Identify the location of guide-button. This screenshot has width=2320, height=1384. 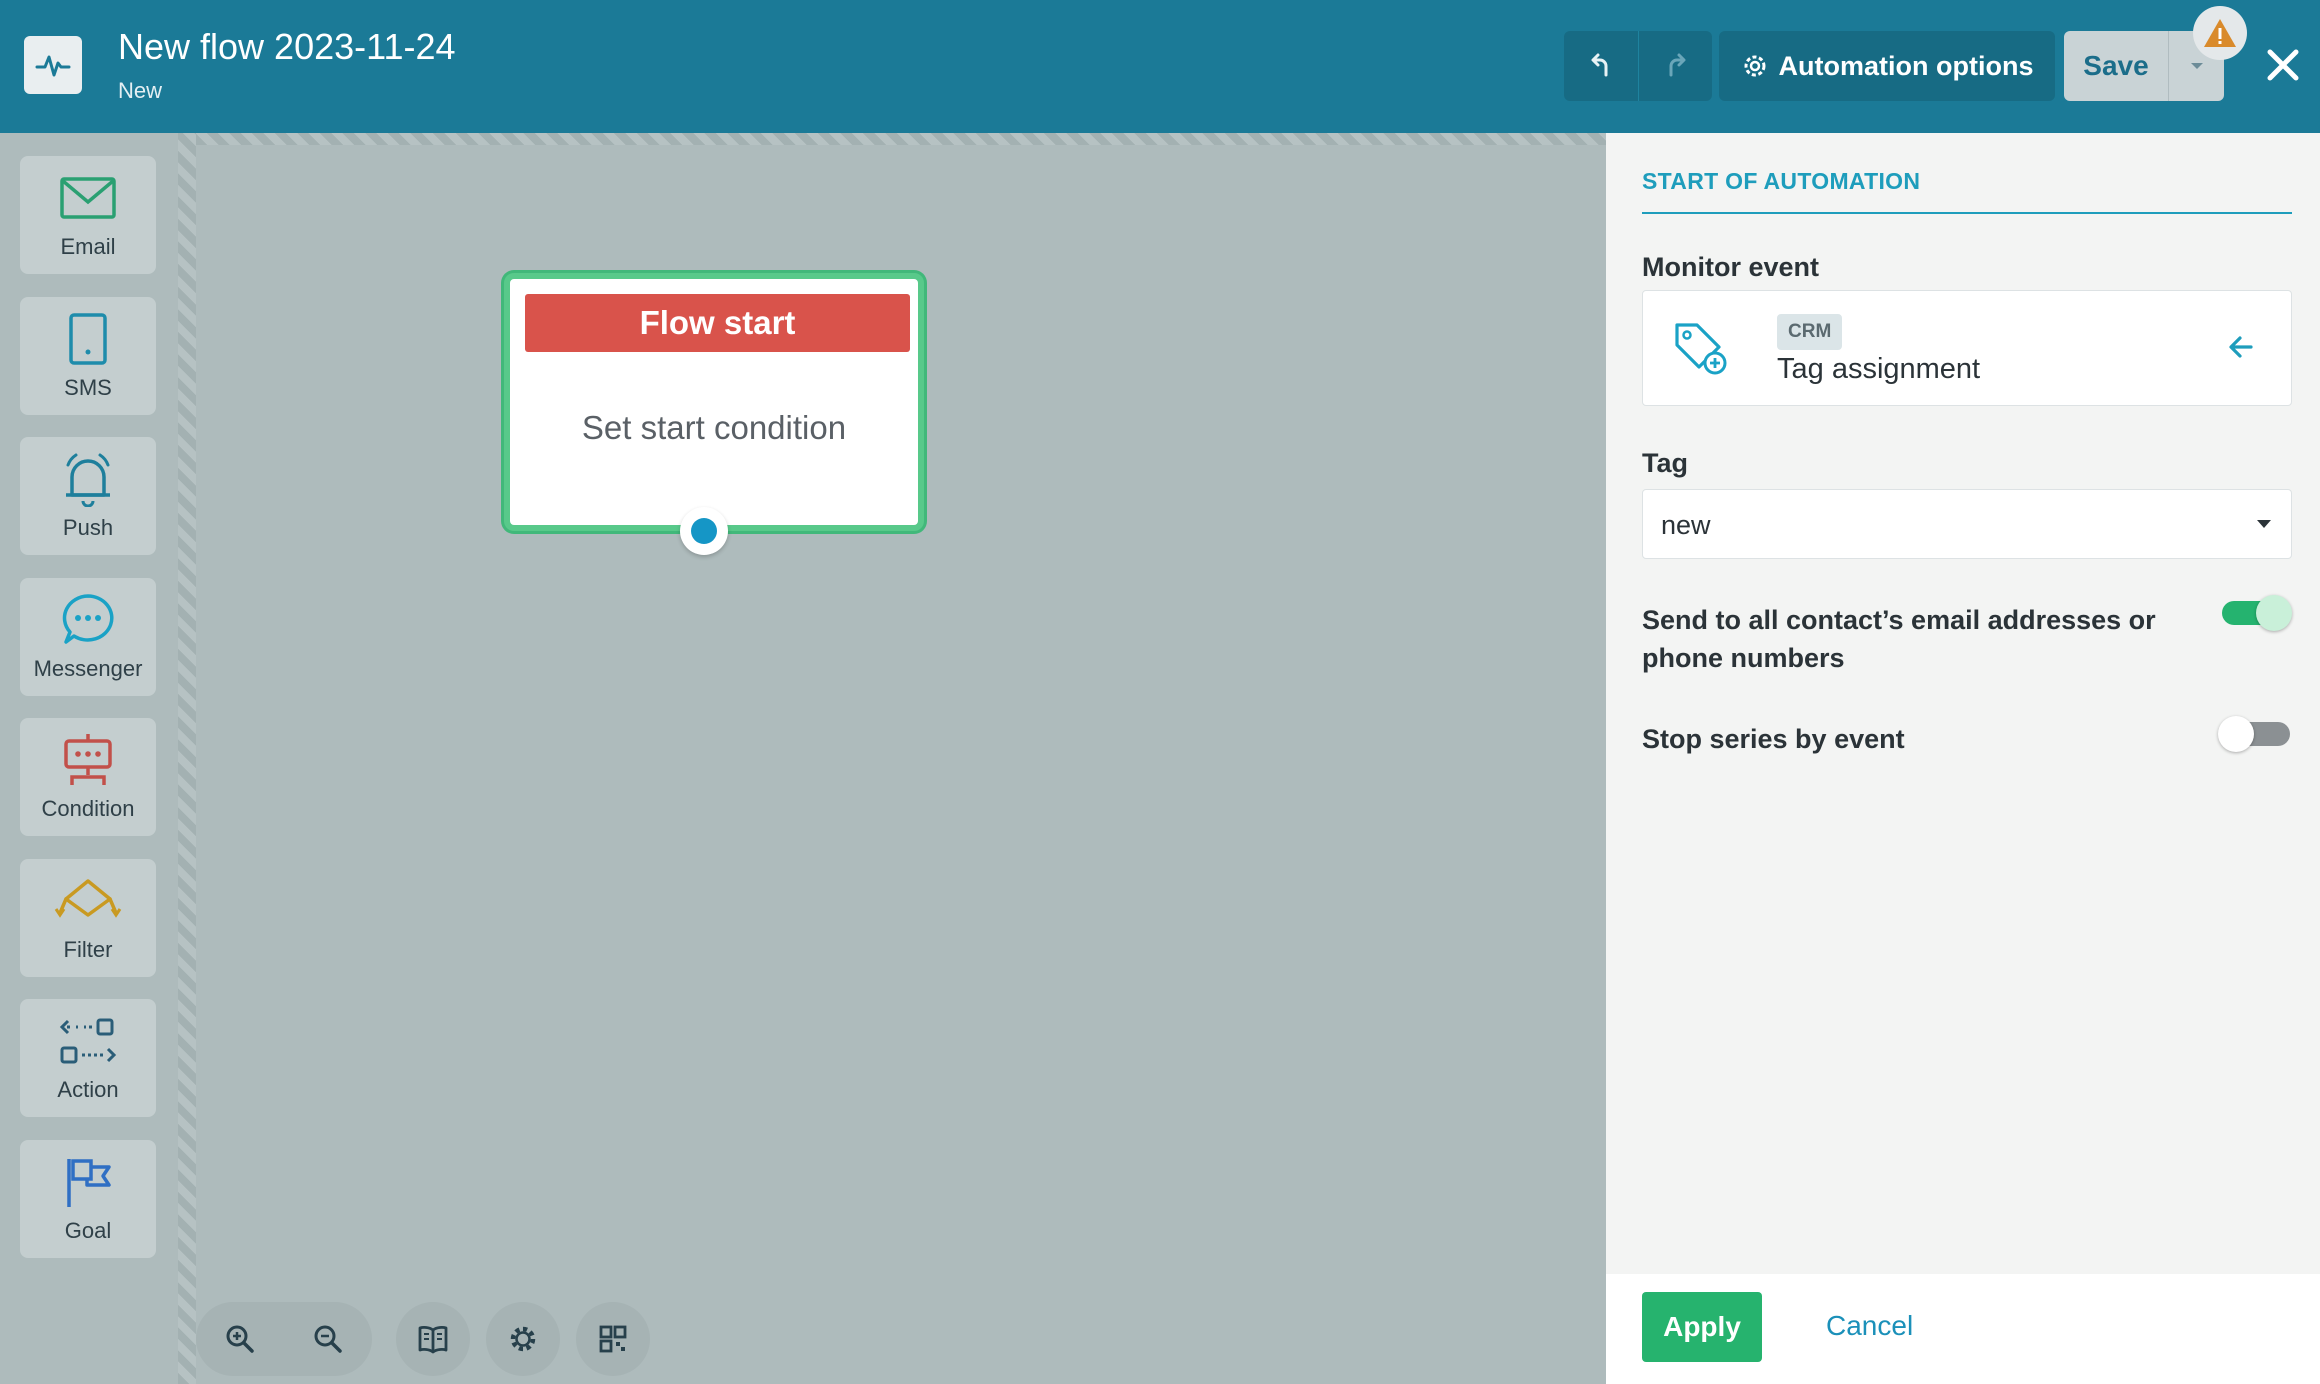
(433, 1339).